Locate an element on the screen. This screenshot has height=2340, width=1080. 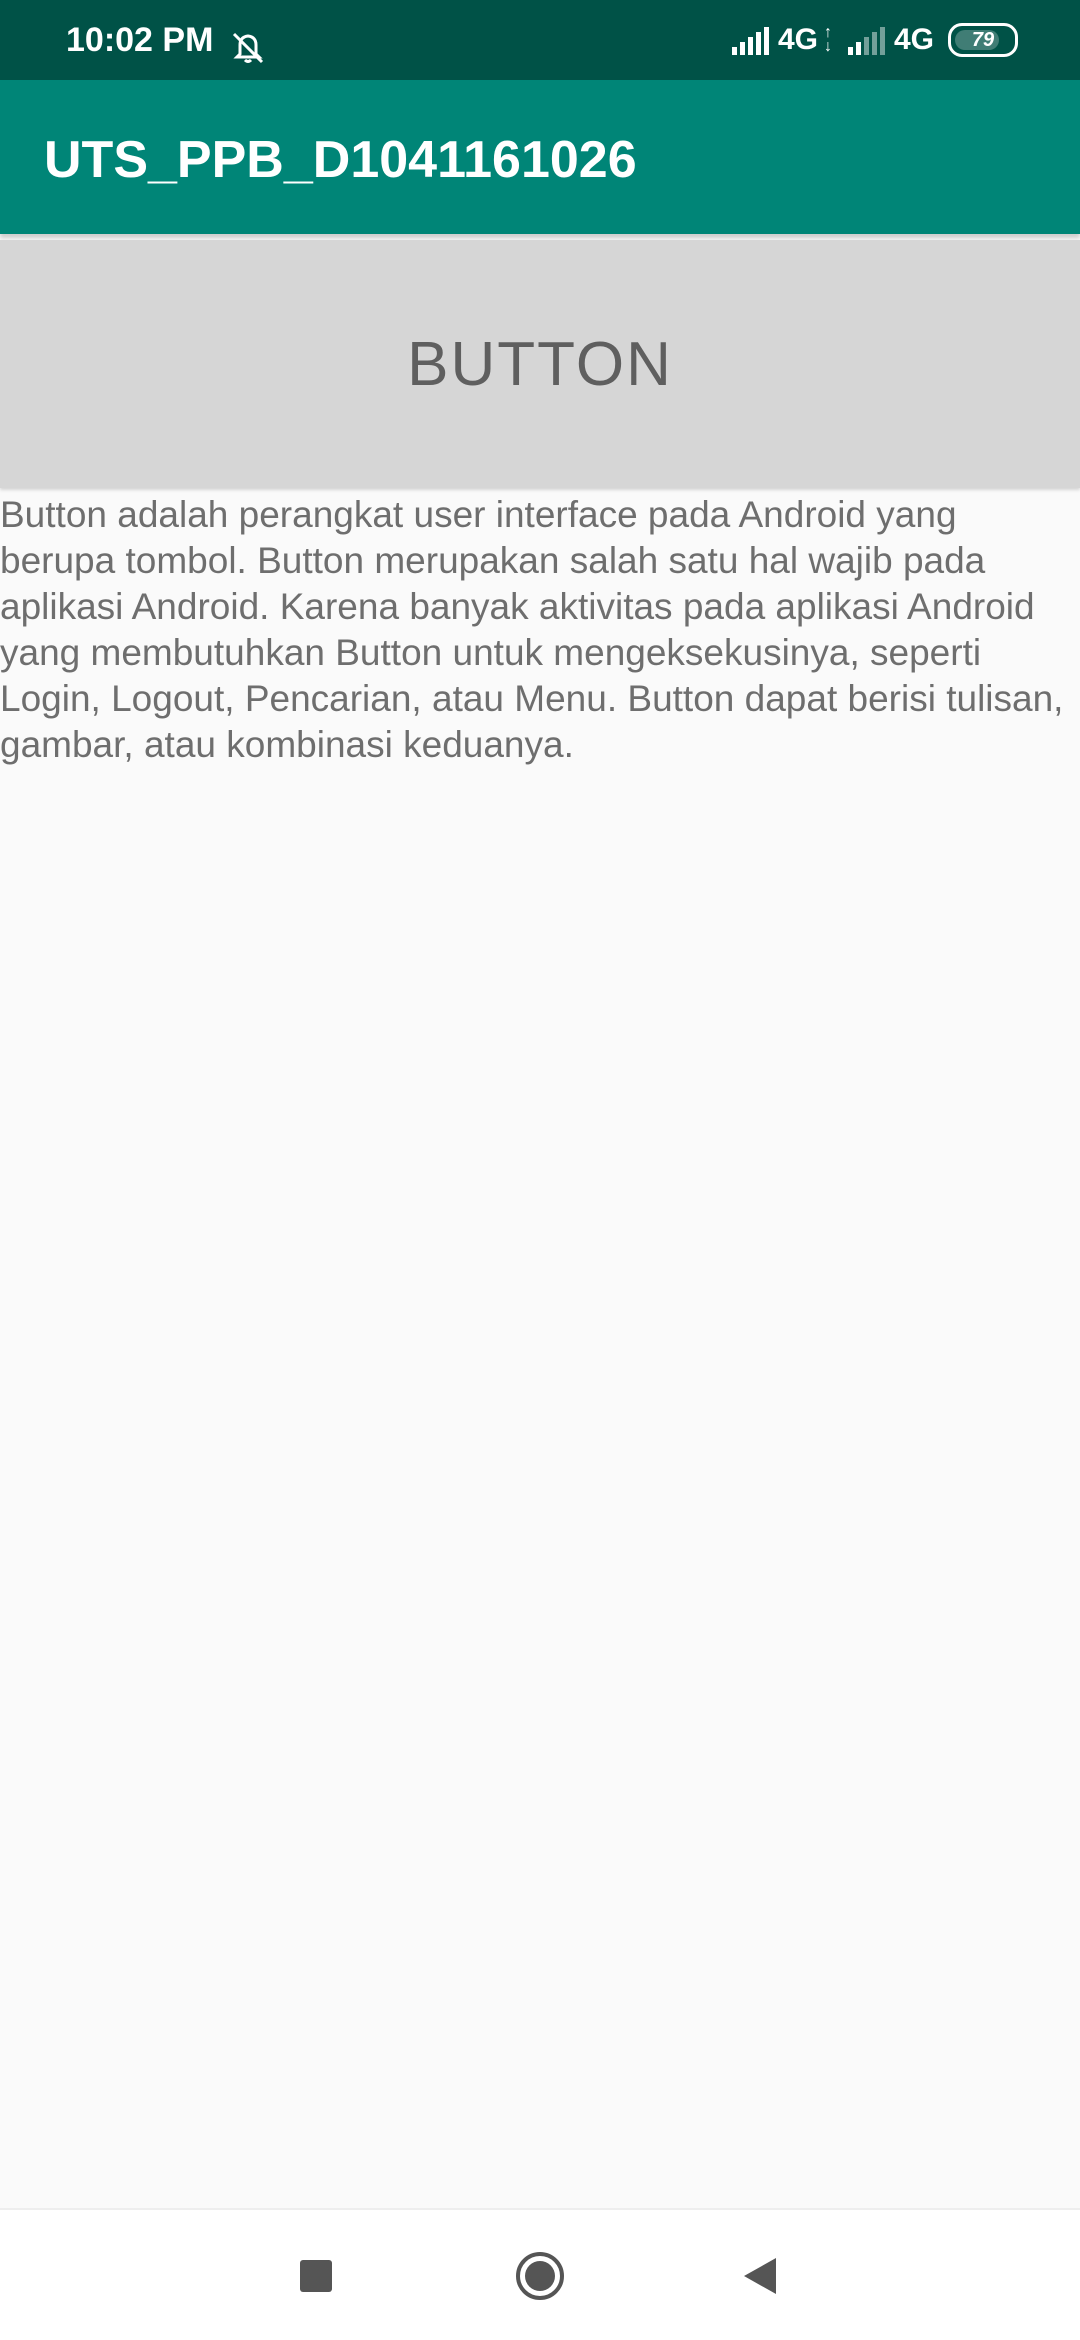
main-button: BUTTON is located at coordinates (540, 364).